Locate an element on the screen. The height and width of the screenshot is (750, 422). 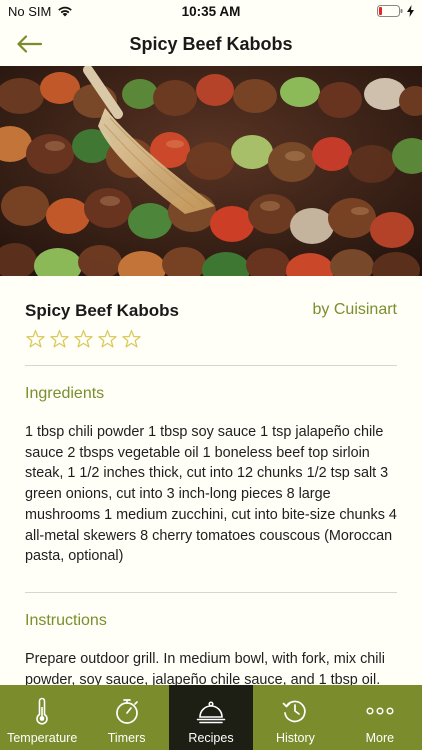
nav-title: Spicy Beef Kabobs is located at coordinates (211, 43).